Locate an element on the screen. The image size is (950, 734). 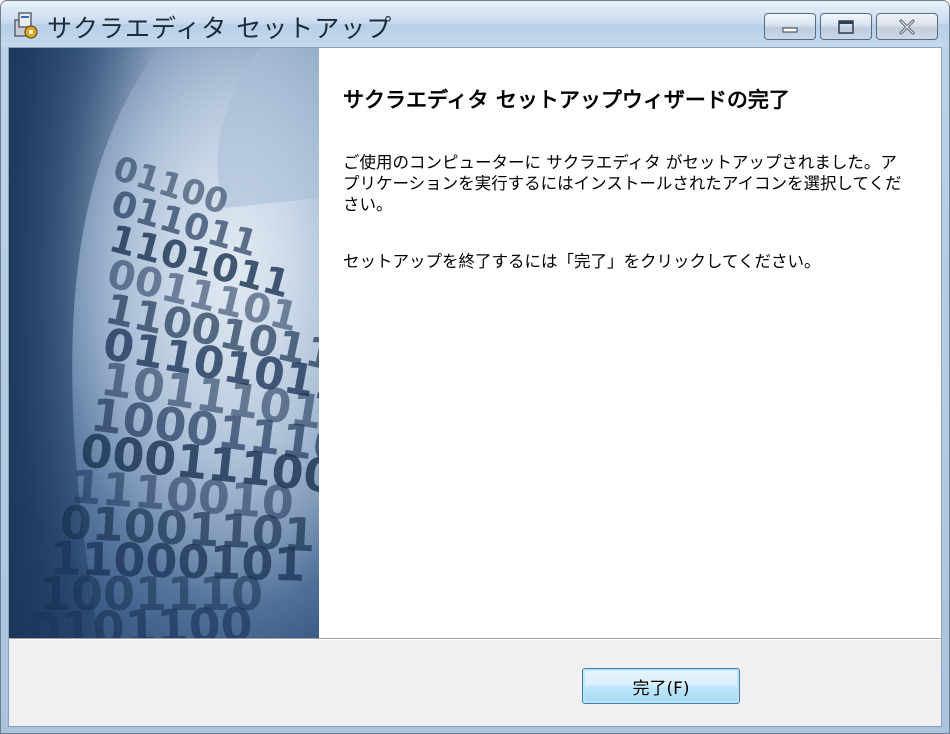
button-bar-divider is located at coordinates (475, 639).